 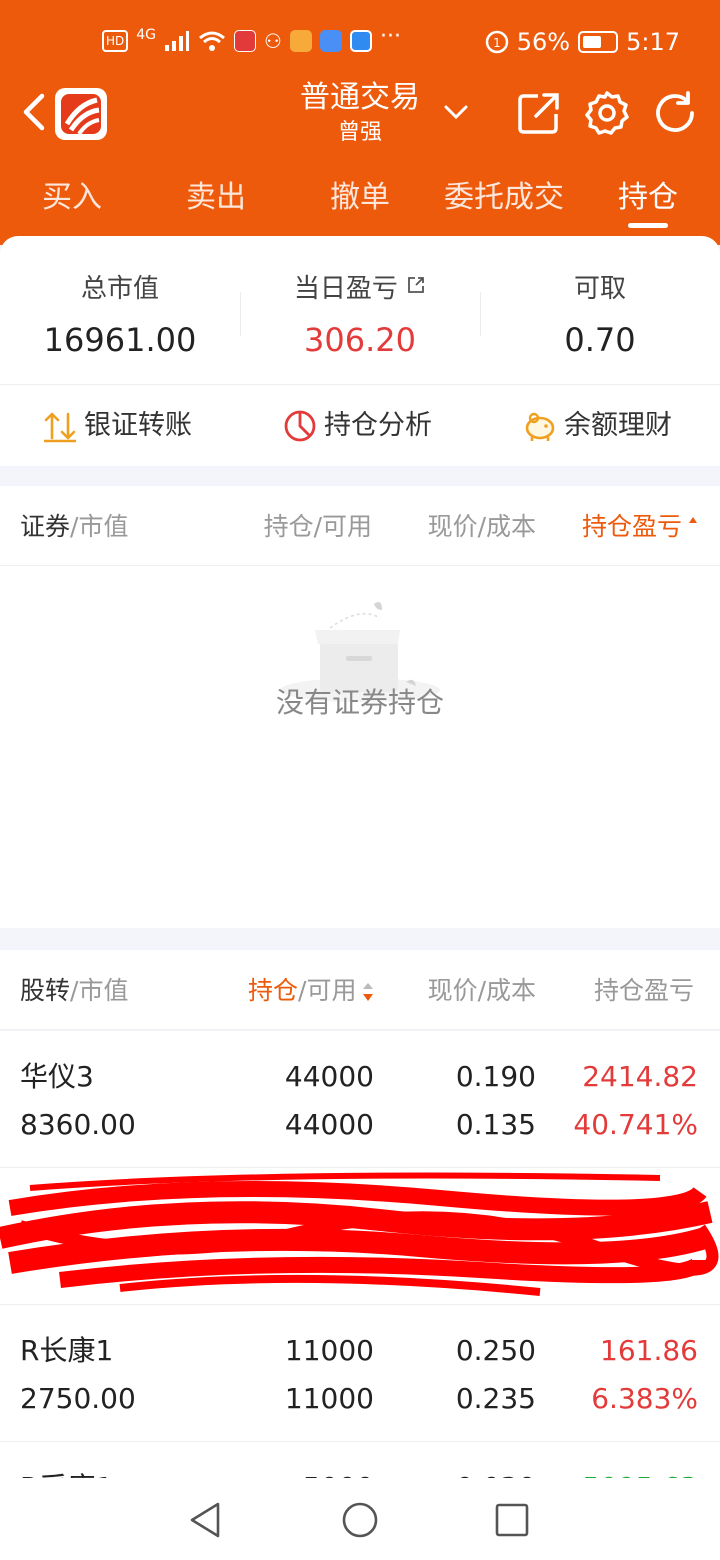 I want to click on total-market-value: 总市值 16961.00, so click(x=120, y=316).